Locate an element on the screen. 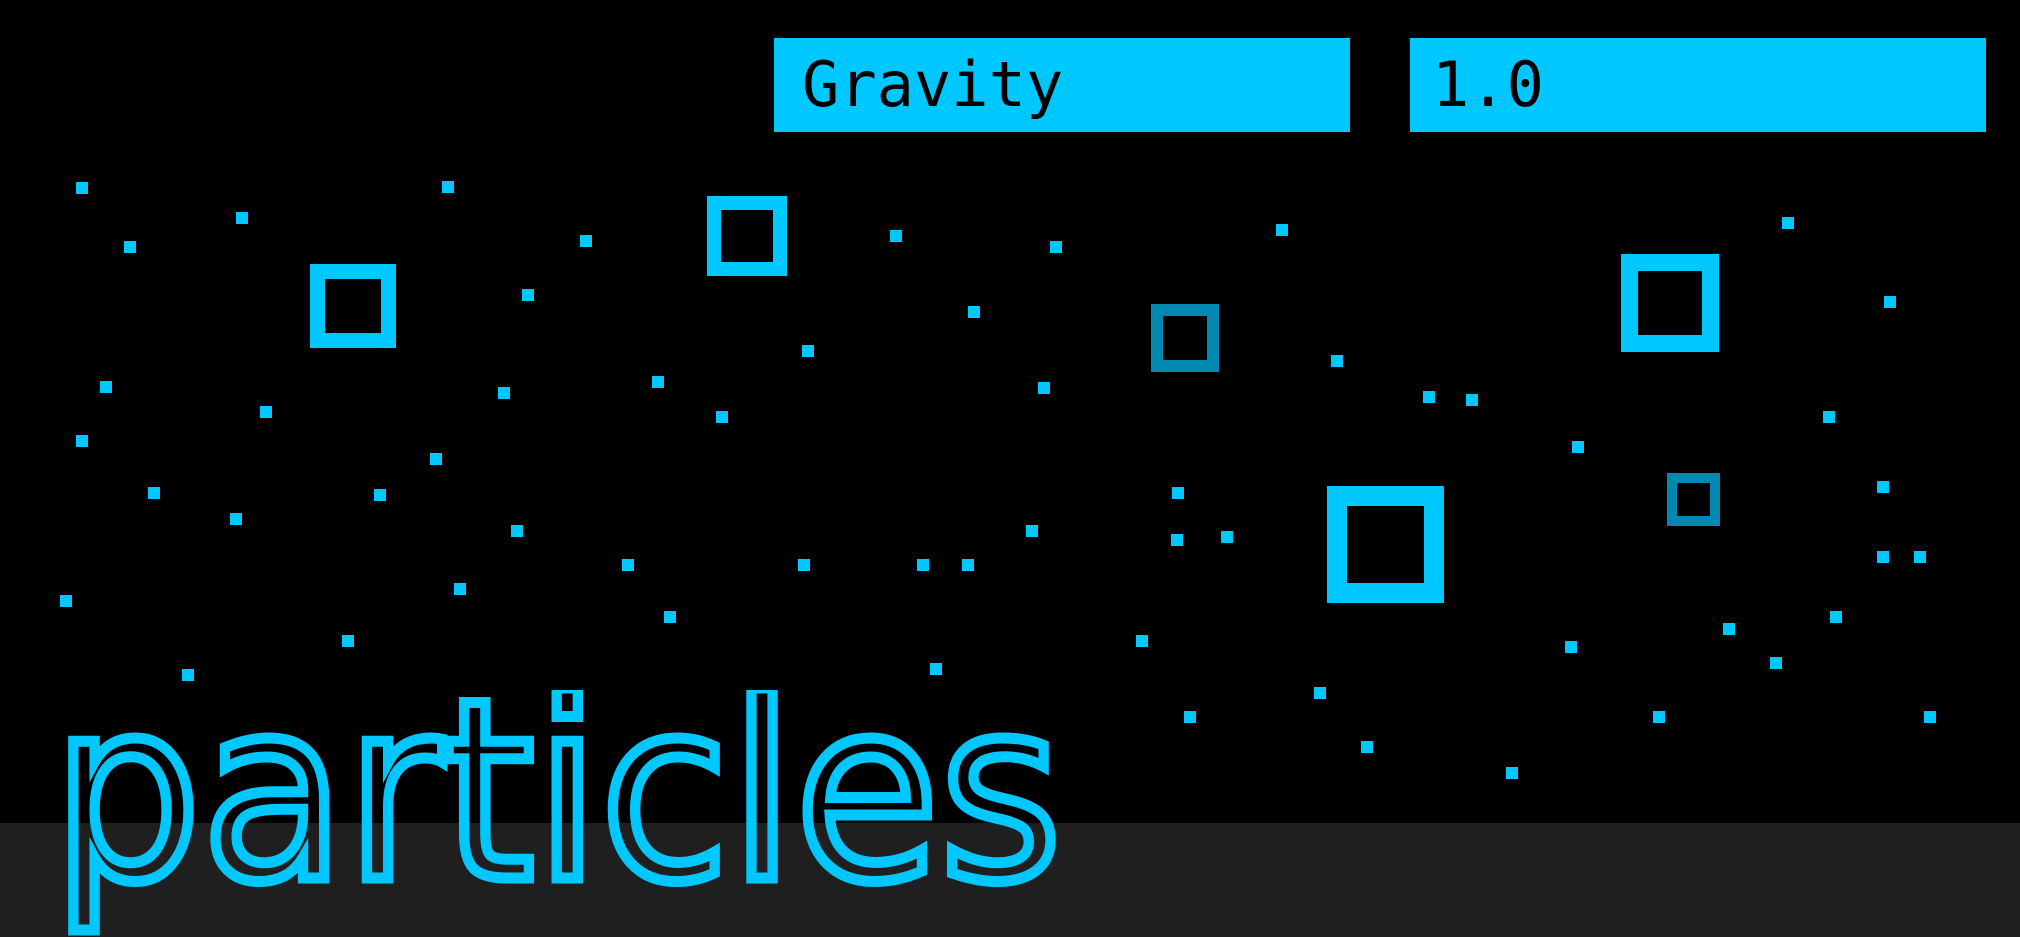  particles-logo: particles is located at coordinates (560, 813).